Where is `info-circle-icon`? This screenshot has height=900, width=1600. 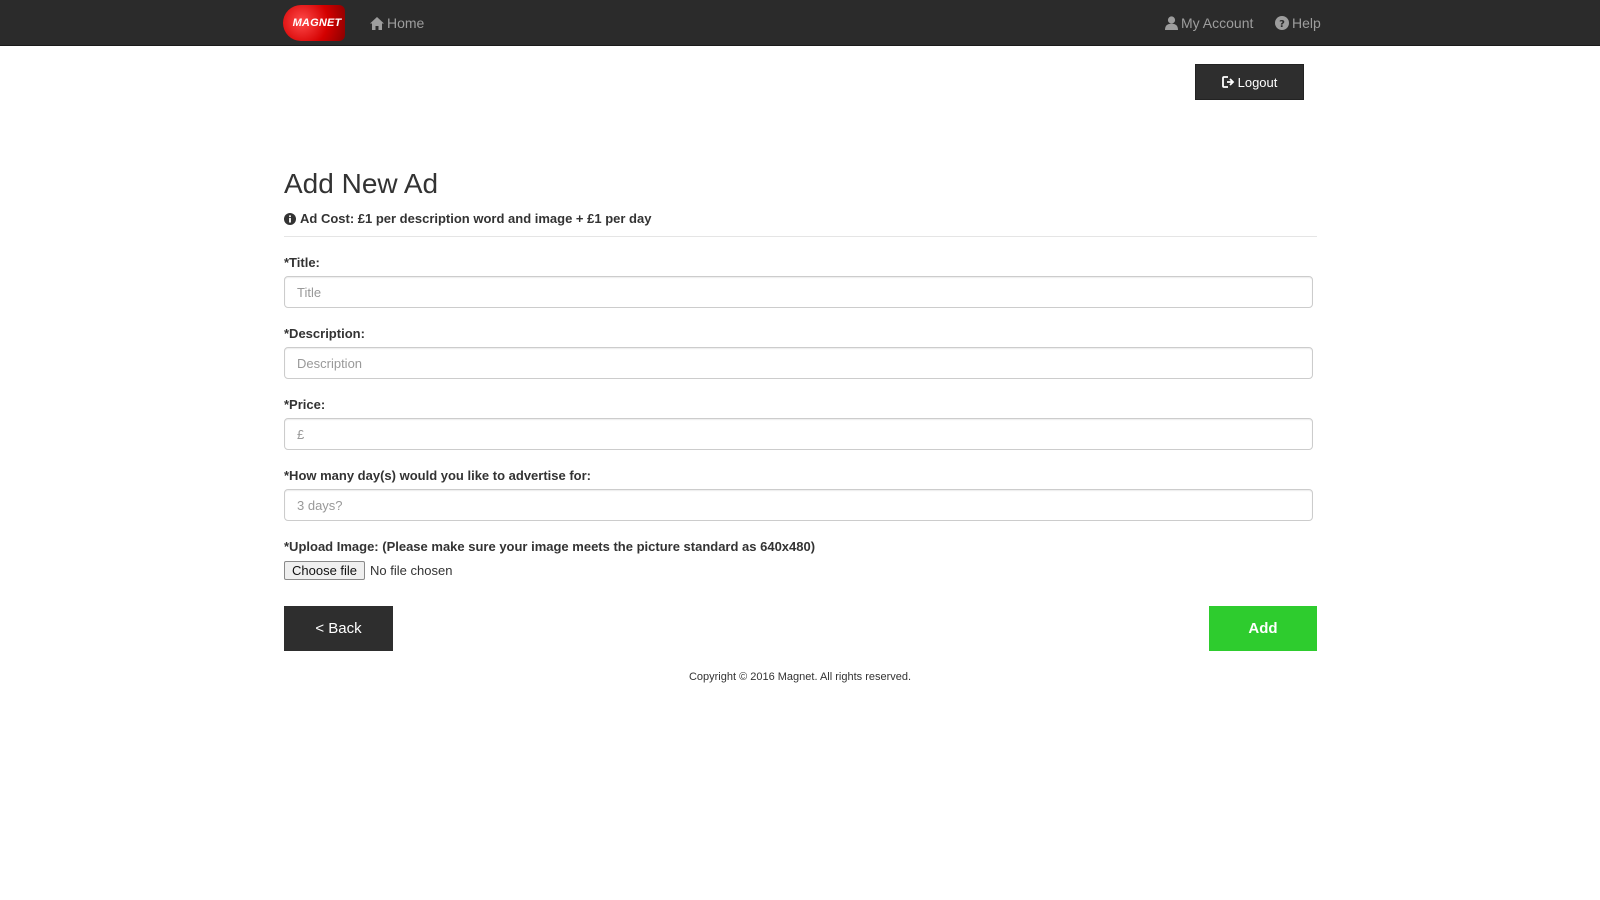 info-circle-icon is located at coordinates (290, 218).